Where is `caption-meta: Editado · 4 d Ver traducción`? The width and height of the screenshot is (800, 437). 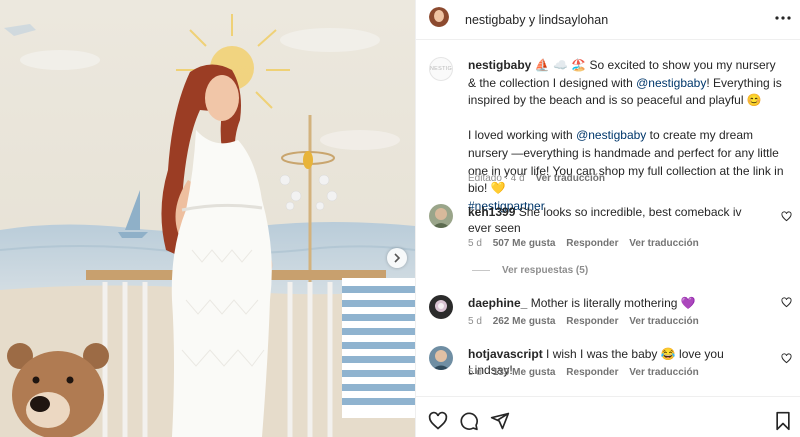
caption-meta: Editado · 4 d Ver traducción is located at coordinates (536, 178).